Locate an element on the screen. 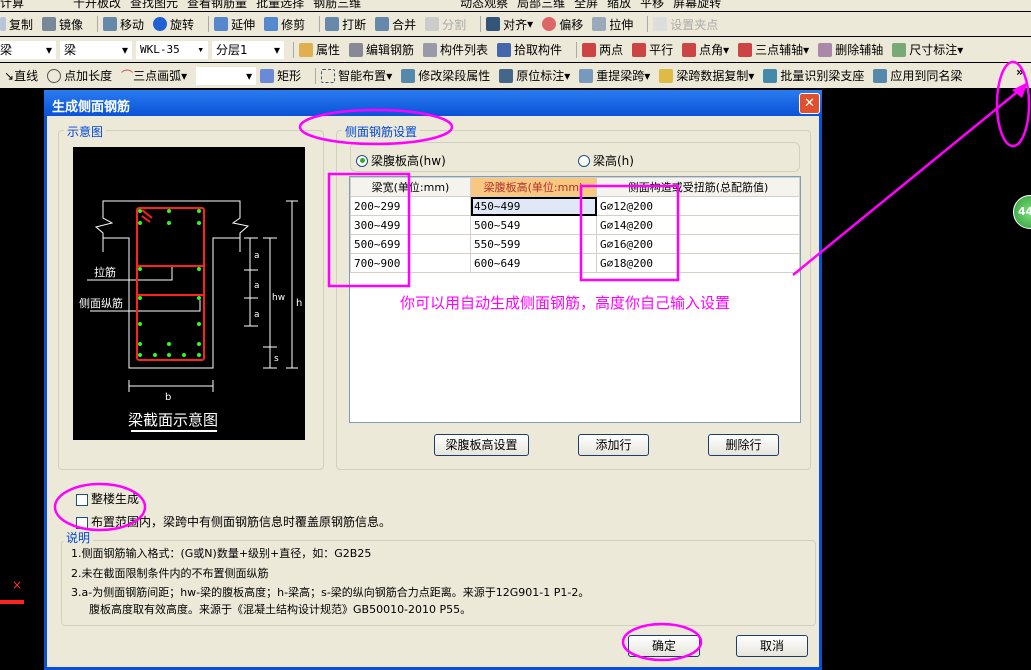 The width and height of the screenshot is (1031, 670). smart-layout-button: 智能布置 ▾ is located at coordinates (356, 75).